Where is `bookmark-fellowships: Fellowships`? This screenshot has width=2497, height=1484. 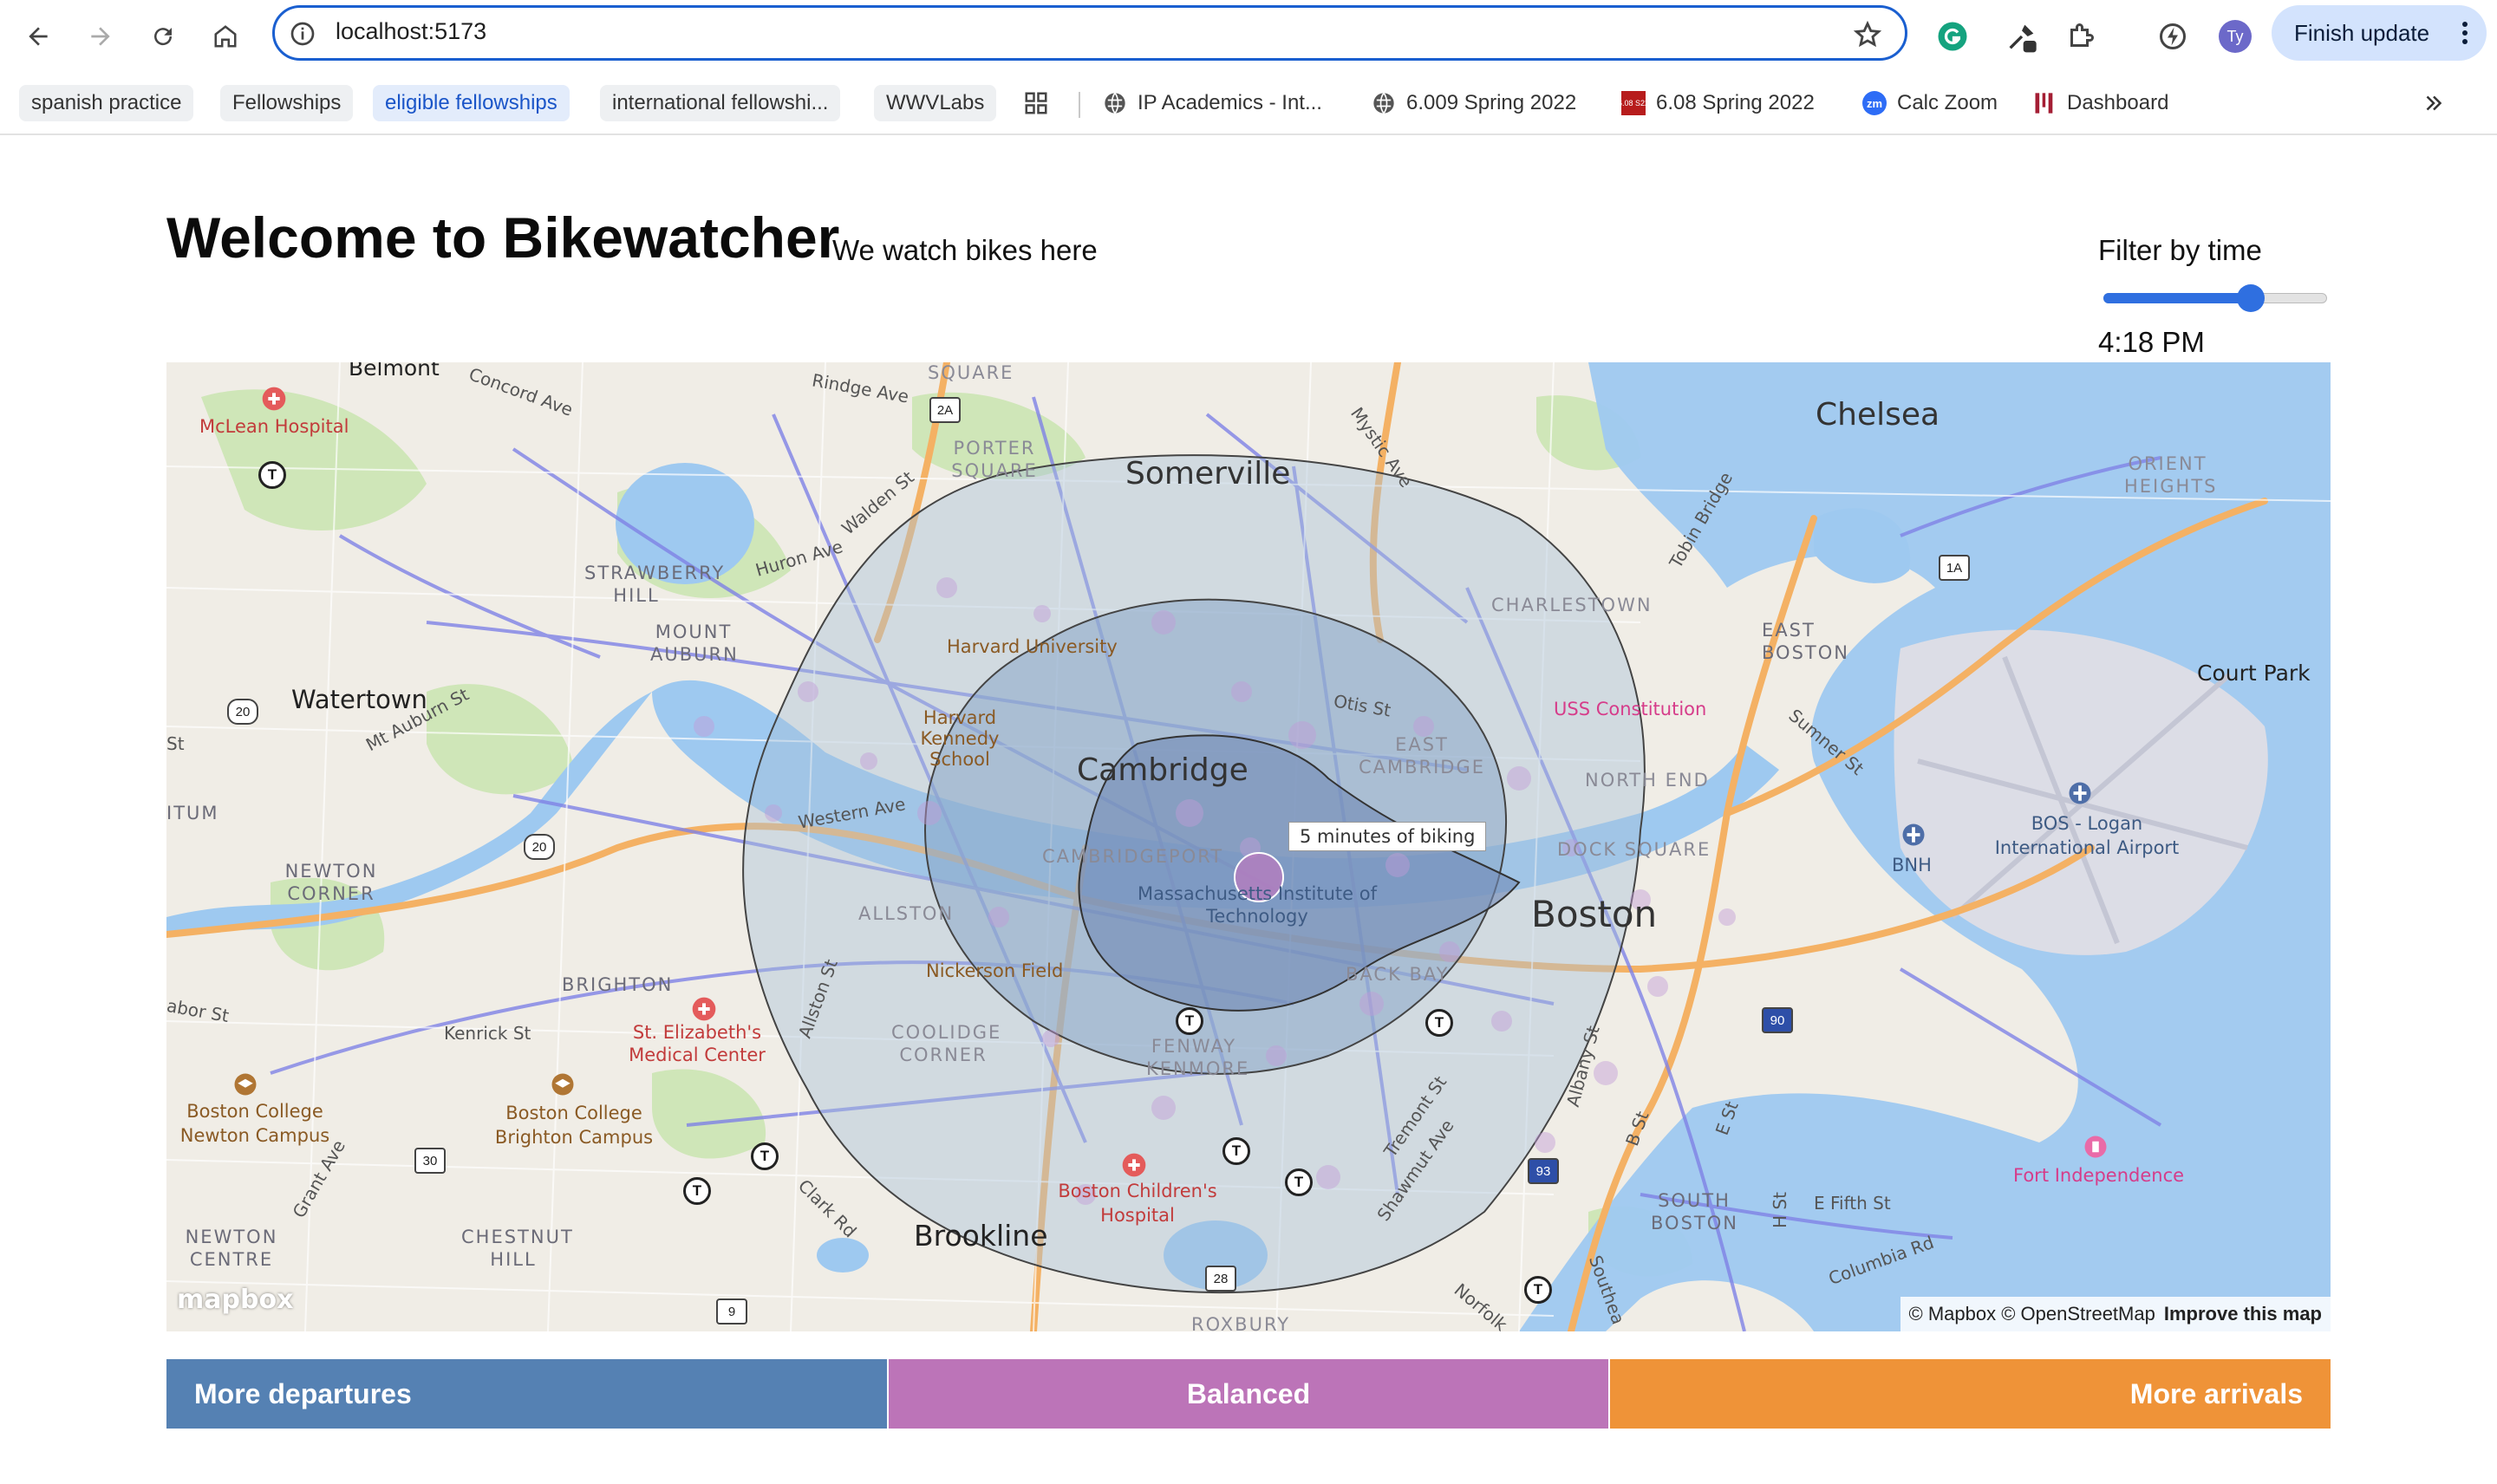
bookmark-fellowships: Fellowships is located at coordinates (287, 103).